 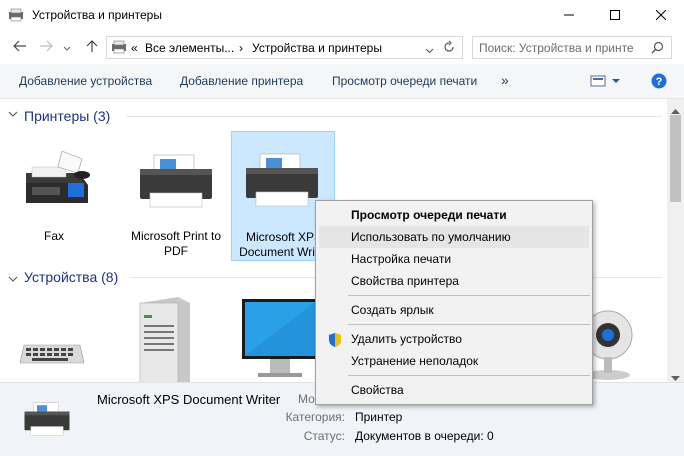 I want to click on view-icon, so click(x=605, y=83).